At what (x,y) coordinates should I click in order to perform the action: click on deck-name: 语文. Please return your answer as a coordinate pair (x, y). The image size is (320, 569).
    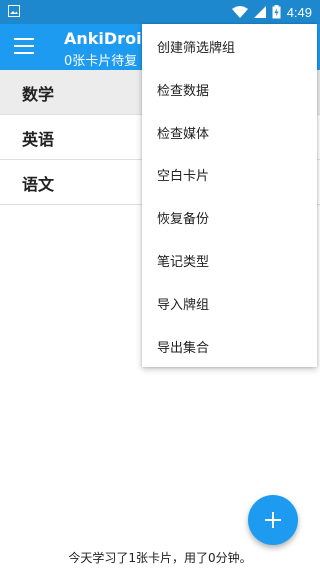
    Looking at the image, I should click on (38, 184).